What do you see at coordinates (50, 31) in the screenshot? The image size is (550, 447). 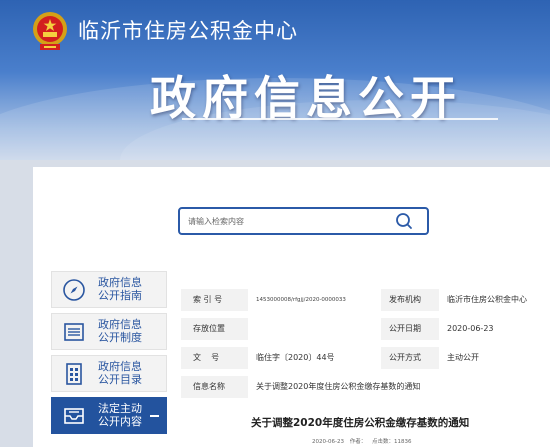 I see `national-emblem-icon` at bounding box center [50, 31].